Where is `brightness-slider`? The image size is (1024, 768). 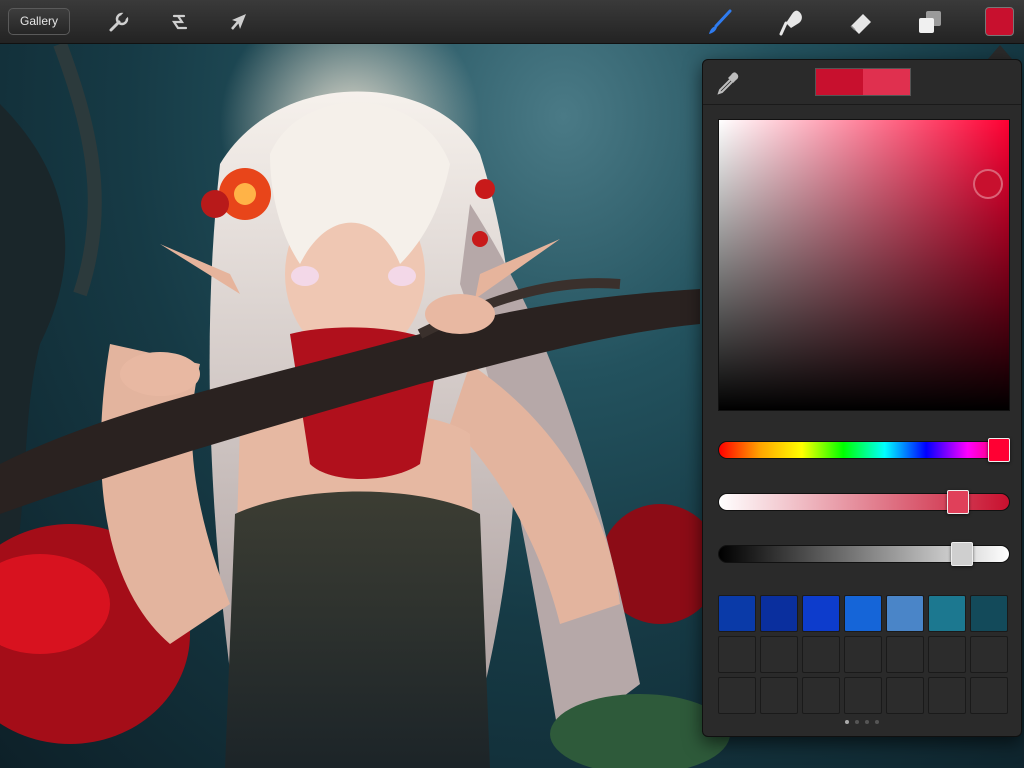 brightness-slider is located at coordinates (864, 554).